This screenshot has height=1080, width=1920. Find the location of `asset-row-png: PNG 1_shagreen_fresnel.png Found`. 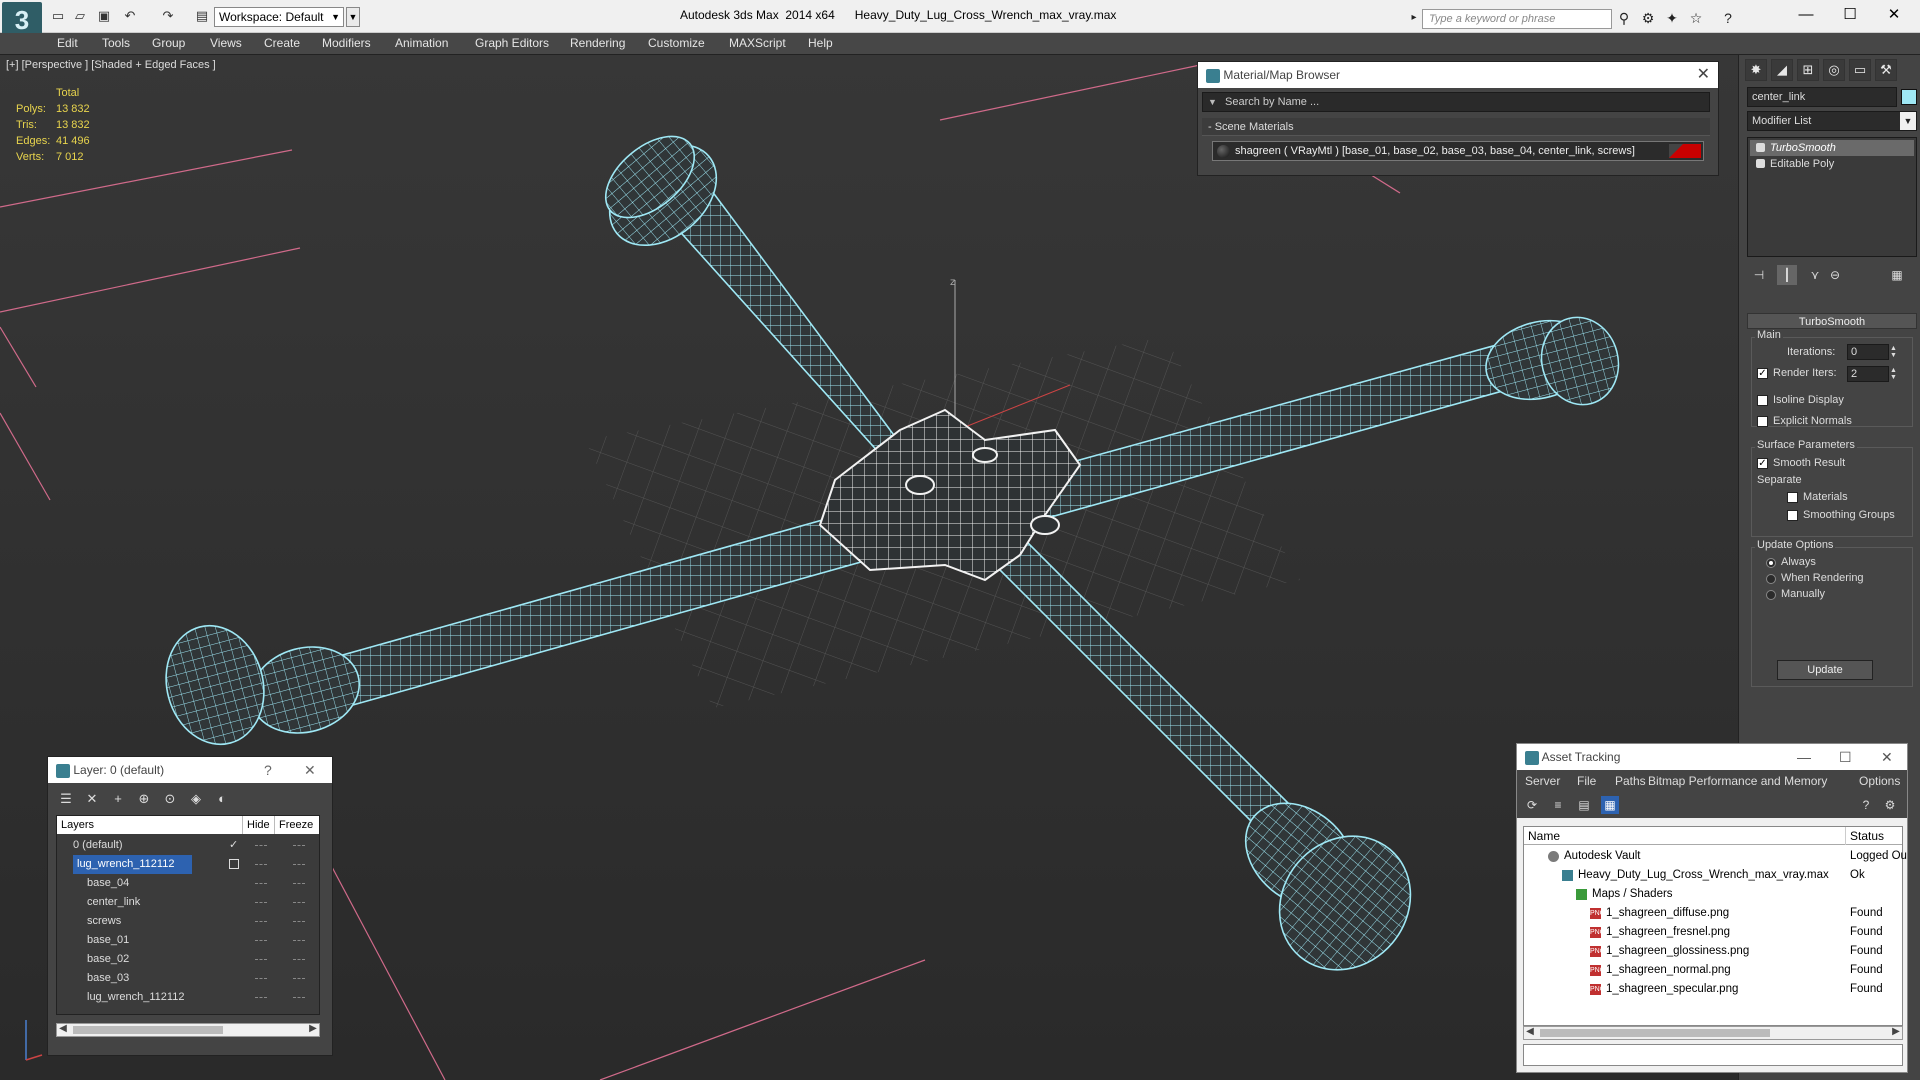

asset-row-png: PNG 1_shagreen_fresnel.png Found is located at coordinates (1713, 932).